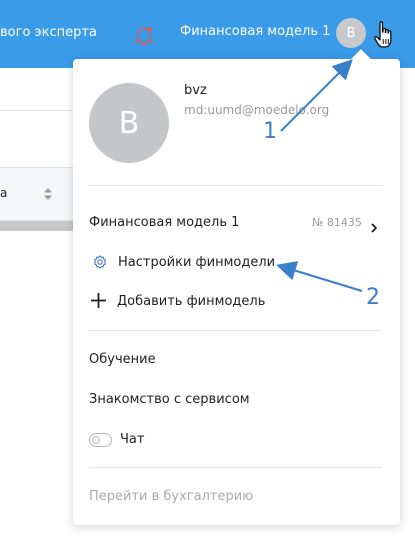 This screenshot has height=539, width=415. Describe the element at coordinates (95, 439) in the screenshot. I see `toggle-knob` at that location.